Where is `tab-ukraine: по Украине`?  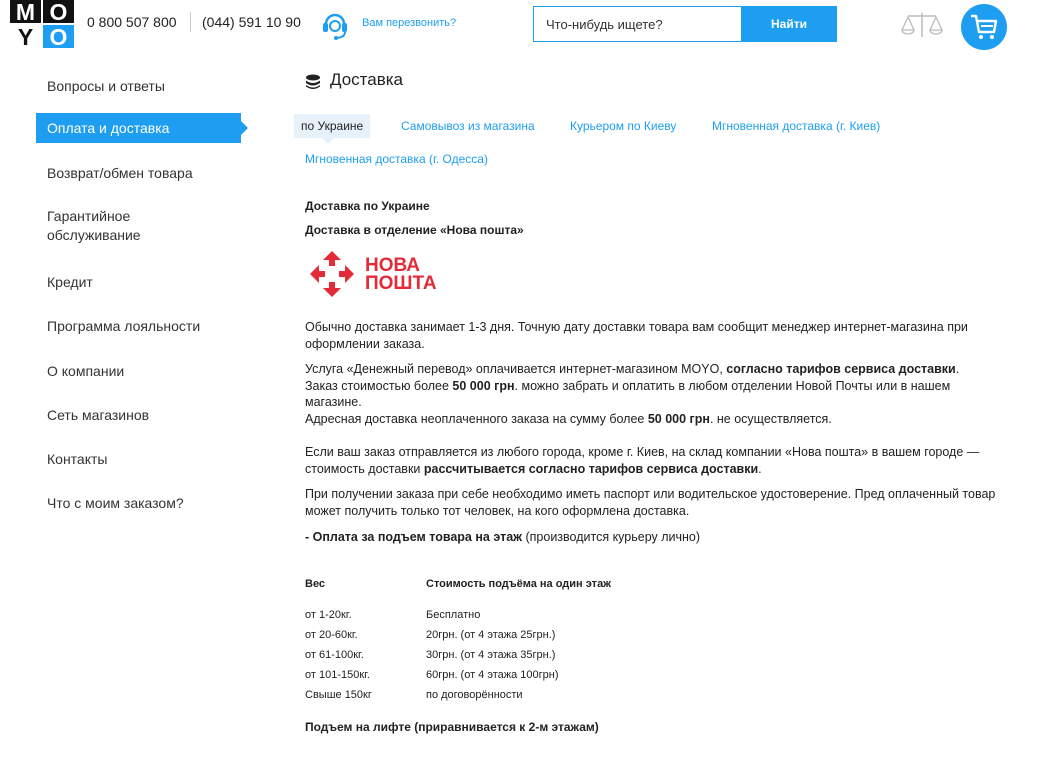 tab-ukraine: по Украине is located at coordinates (332, 129).